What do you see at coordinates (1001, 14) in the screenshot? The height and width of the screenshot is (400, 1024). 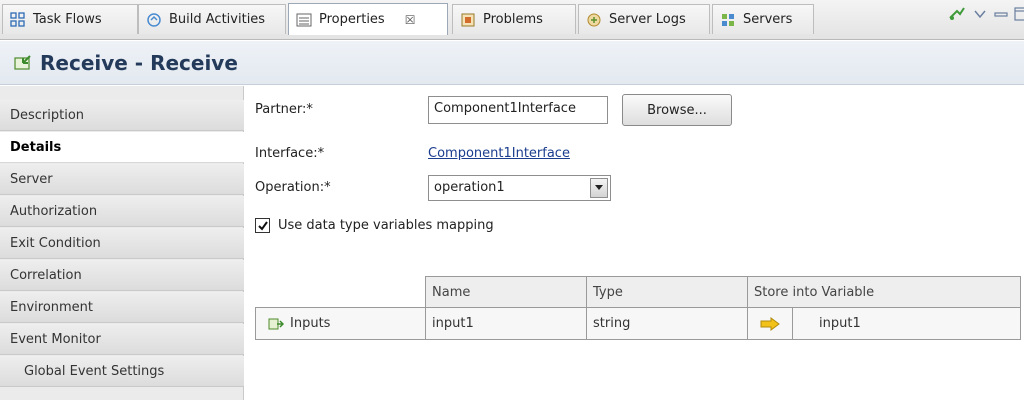 I see `minimize-icon` at bounding box center [1001, 14].